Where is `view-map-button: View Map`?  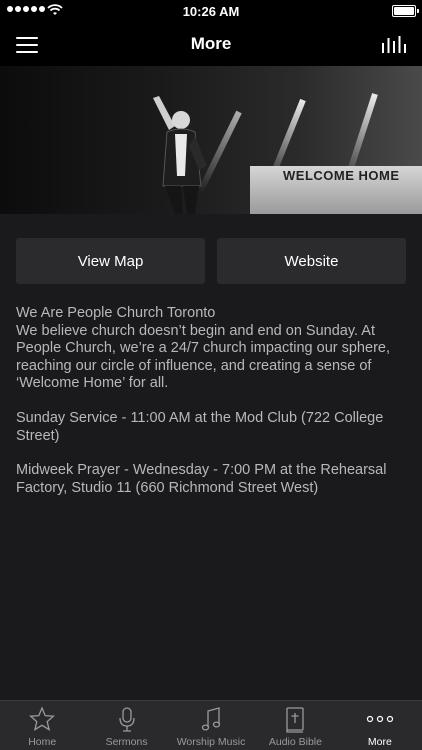 view-map-button: View Map is located at coordinates (110, 261).